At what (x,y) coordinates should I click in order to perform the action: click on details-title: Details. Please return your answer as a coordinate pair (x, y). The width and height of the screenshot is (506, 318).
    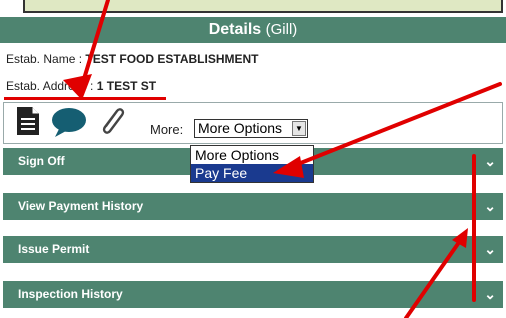
    Looking at the image, I should click on (235, 29).